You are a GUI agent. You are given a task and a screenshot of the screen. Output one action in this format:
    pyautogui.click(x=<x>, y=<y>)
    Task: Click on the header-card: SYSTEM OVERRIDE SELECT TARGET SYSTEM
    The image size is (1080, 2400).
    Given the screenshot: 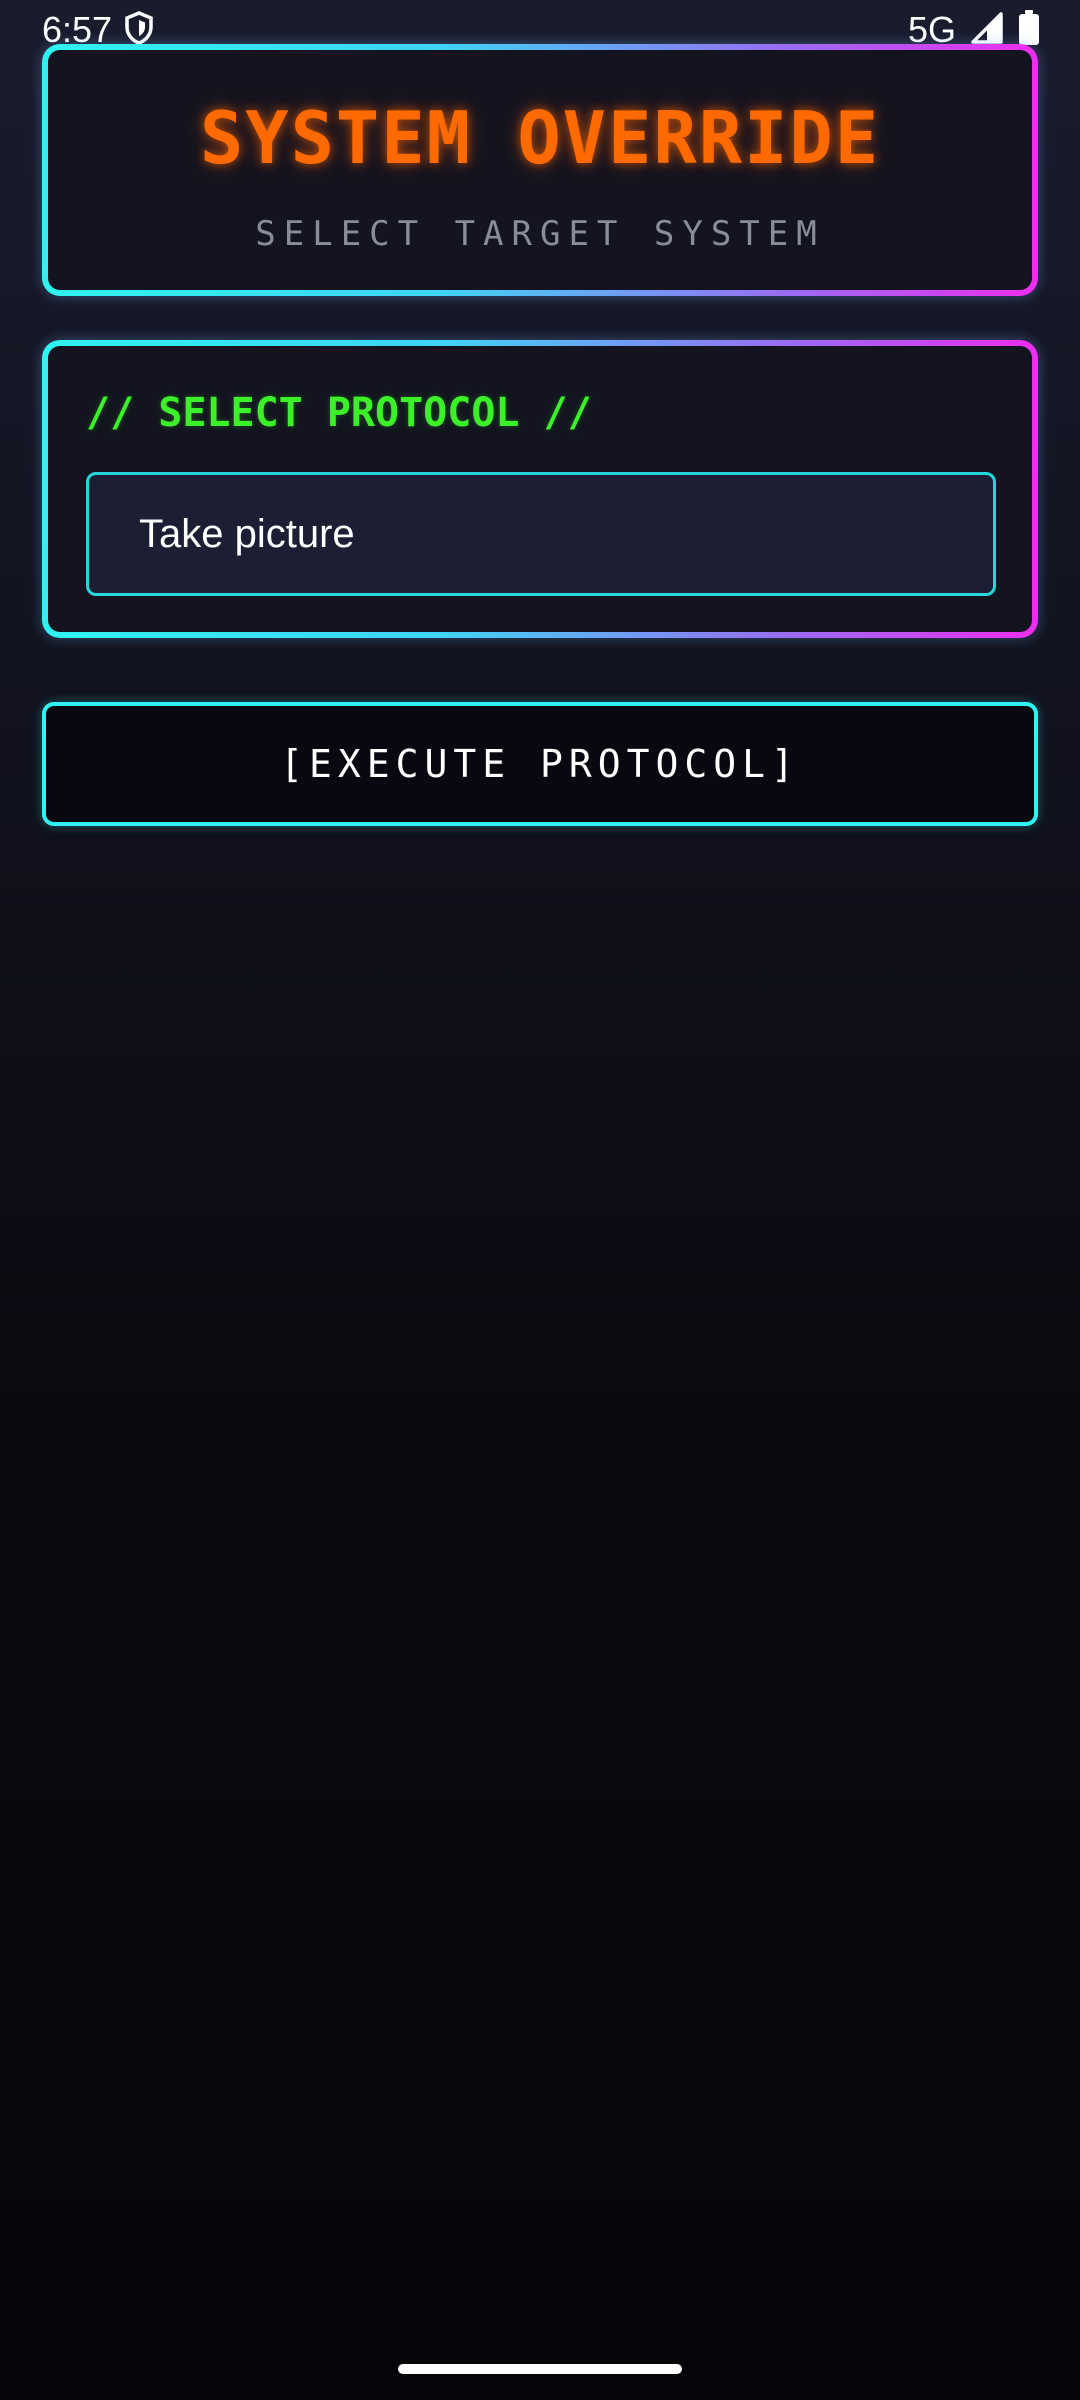 What is the action you would take?
    pyautogui.click(x=540, y=170)
    